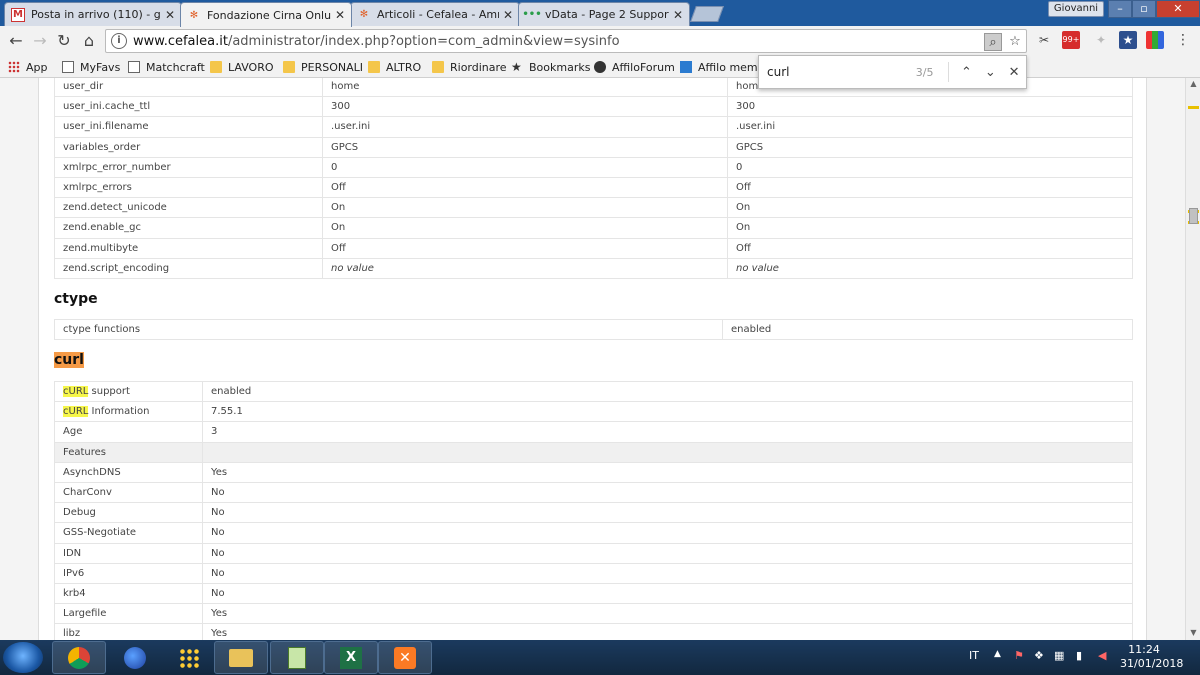 The image size is (1200, 675). I want to click on bookmark-altro: ALTRO, so click(394, 67).